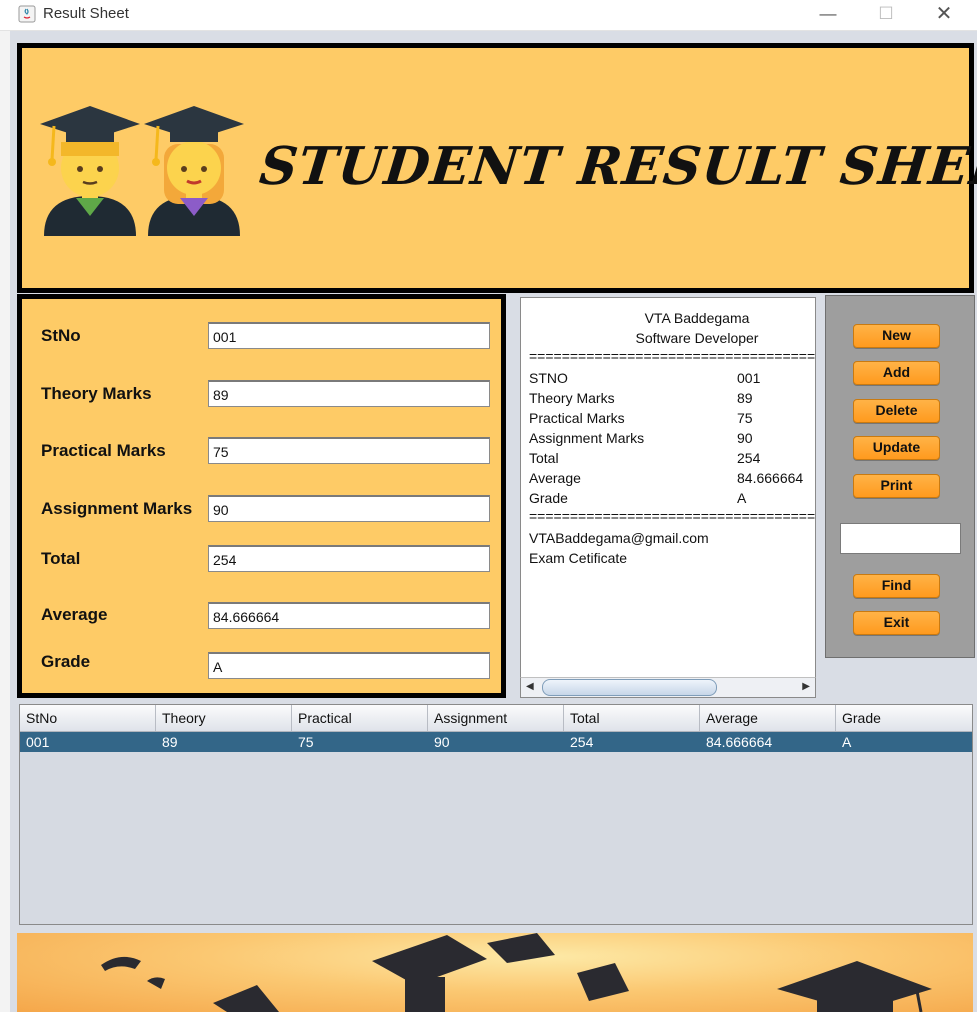 The width and height of the screenshot is (977, 1012). Describe the element at coordinates (619, 538) in the screenshot. I see `receipt-email: VTABaddegama@gmail.com` at that location.